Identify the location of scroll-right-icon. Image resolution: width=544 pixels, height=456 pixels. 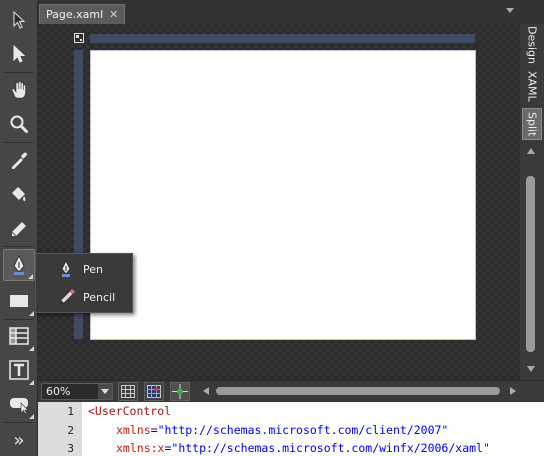
(513, 391).